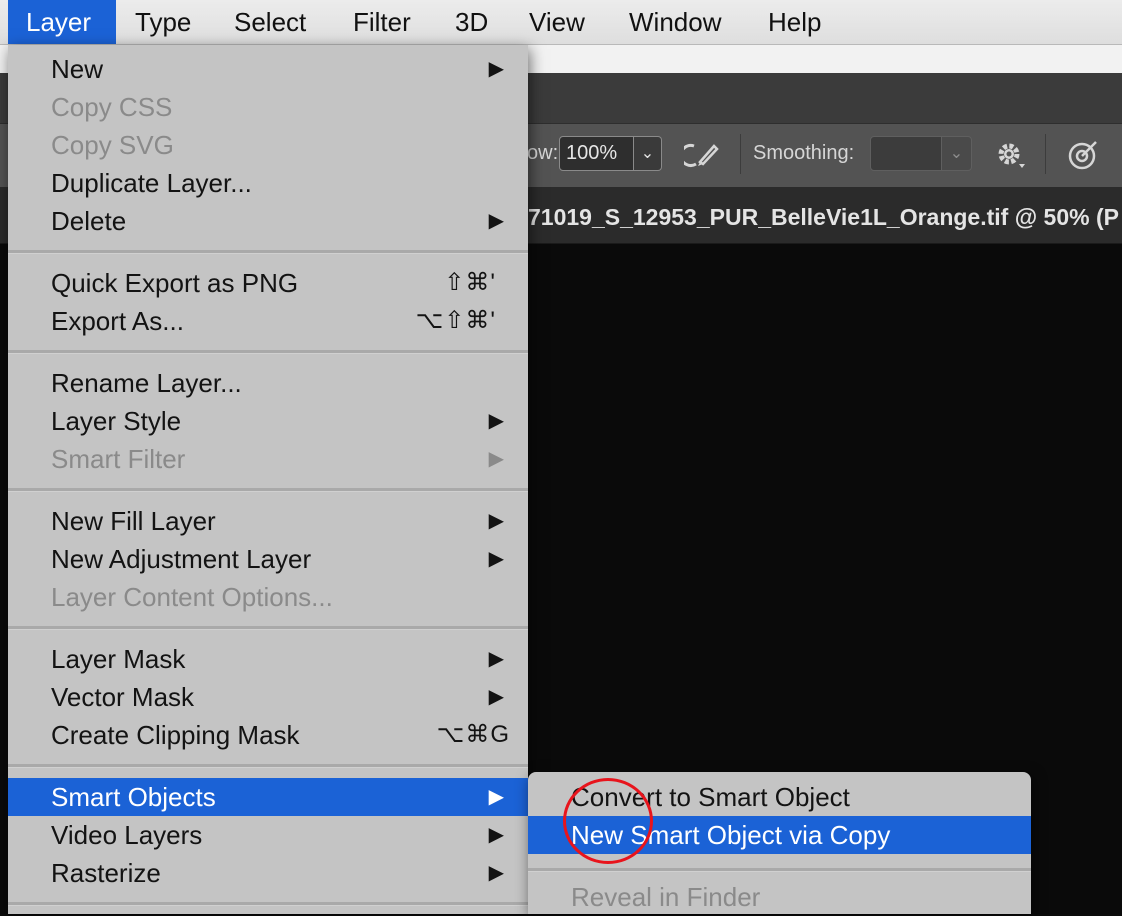 This screenshot has width=1122, height=916. I want to click on menu-item-label: New Adjustment Layer, so click(181, 559).